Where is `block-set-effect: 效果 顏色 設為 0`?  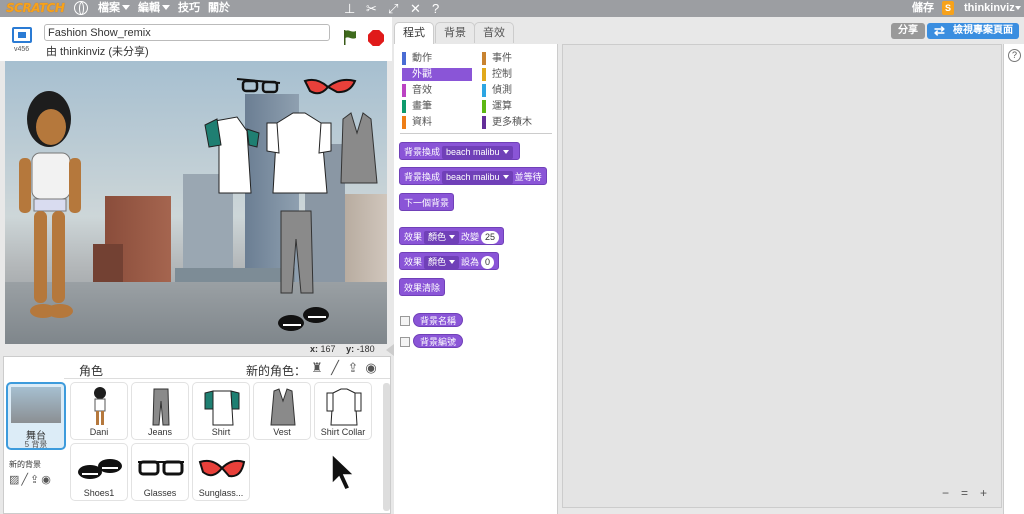
block-set-effect: 效果 顏色 設為 0 is located at coordinates (449, 261).